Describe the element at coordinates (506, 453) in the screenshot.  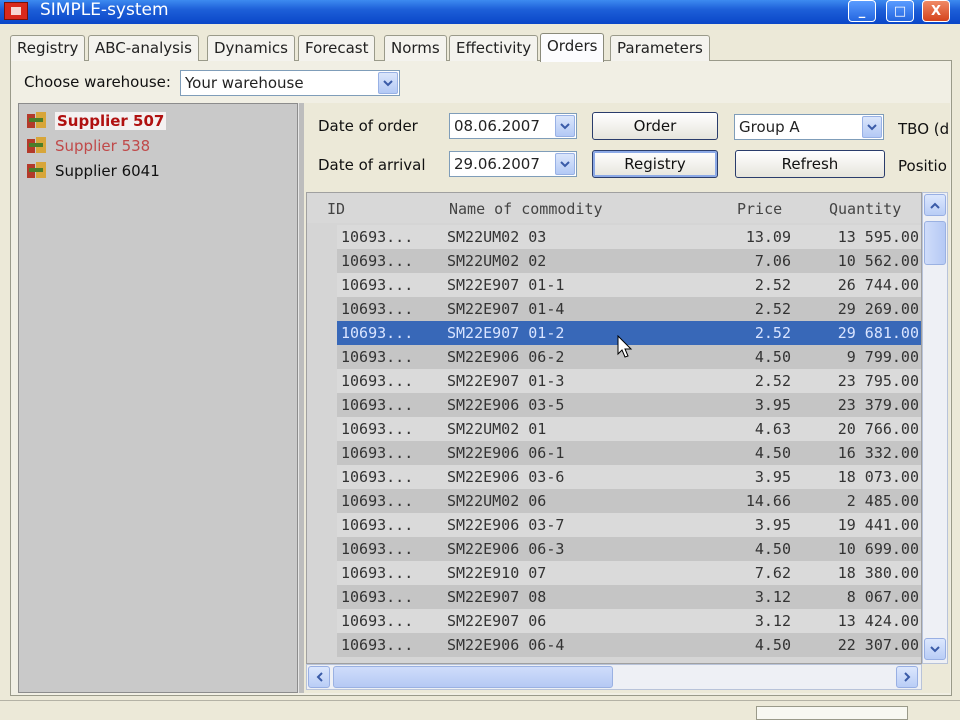
I see `cell-name: SM22E906 06-1` at that location.